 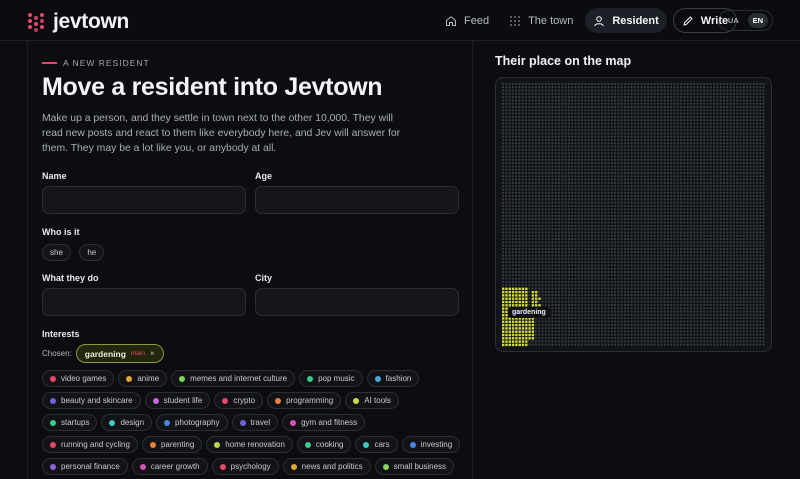 I want to click on interest-chip: cooking, so click(x=324, y=444).